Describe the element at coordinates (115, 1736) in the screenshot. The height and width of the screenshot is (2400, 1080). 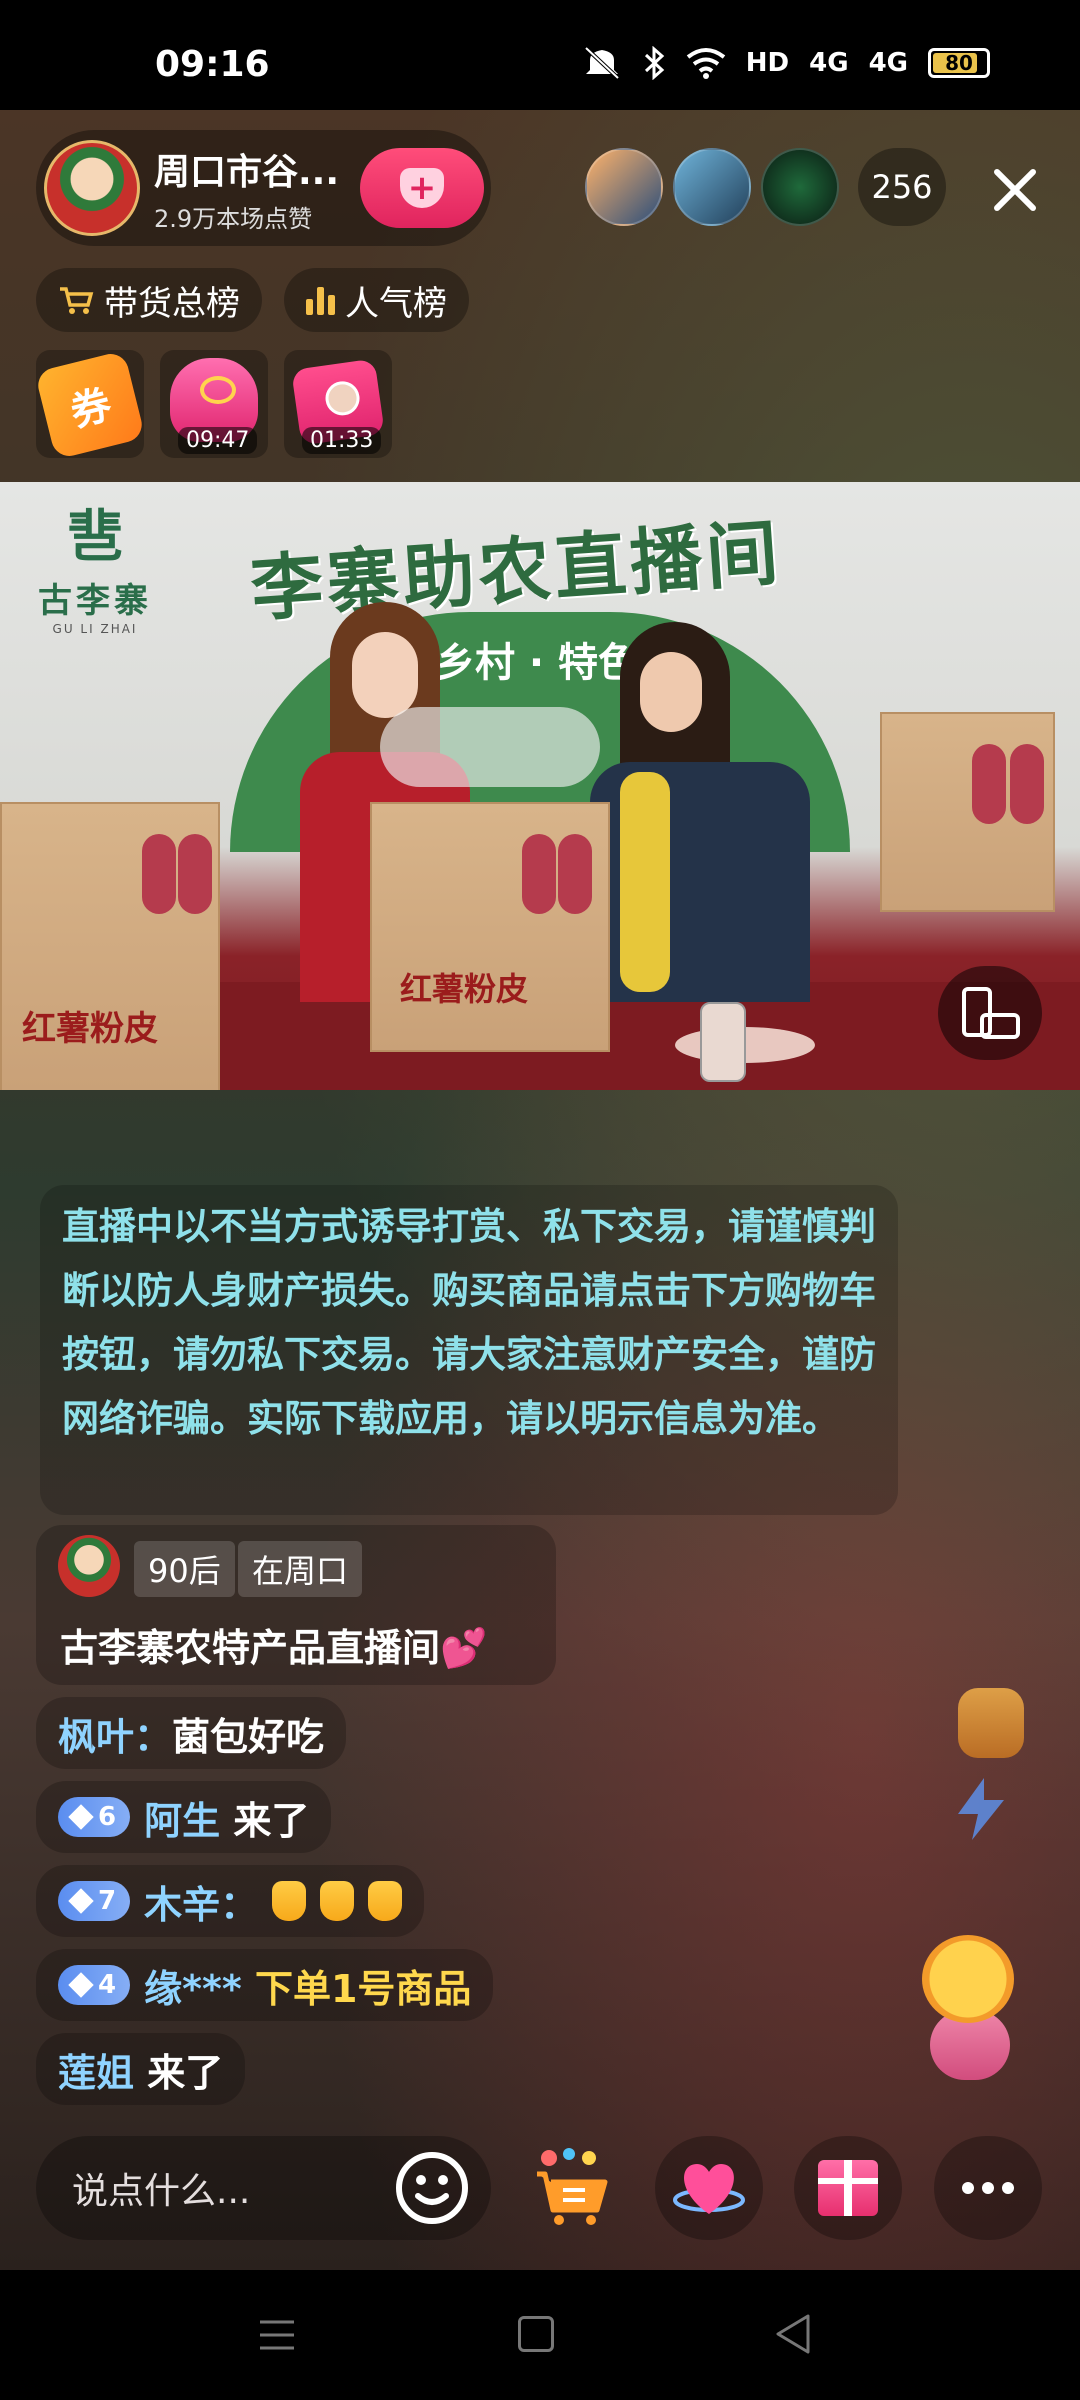
I see `chat-username: 枫叶：` at that location.